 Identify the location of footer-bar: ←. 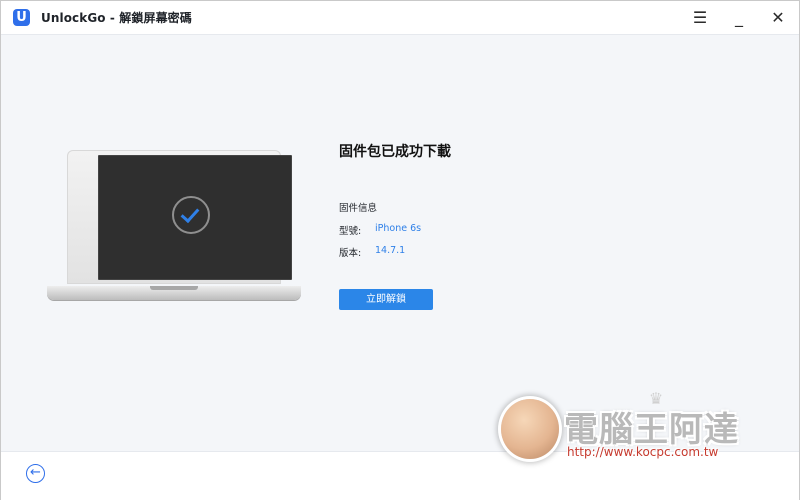
(400, 475).